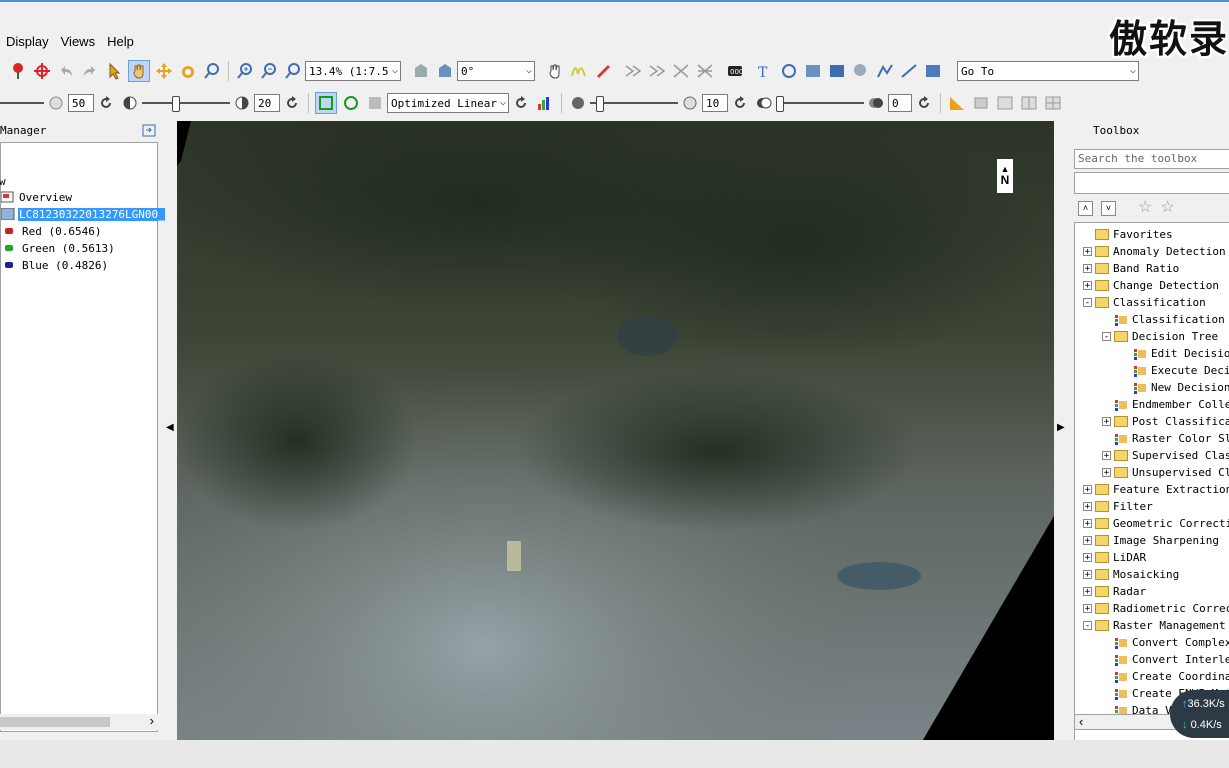 The image size is (1229, 768). Describe the element at coordinates (555, 71) in the screenshot. I see `vector-hand-icon` at that location.